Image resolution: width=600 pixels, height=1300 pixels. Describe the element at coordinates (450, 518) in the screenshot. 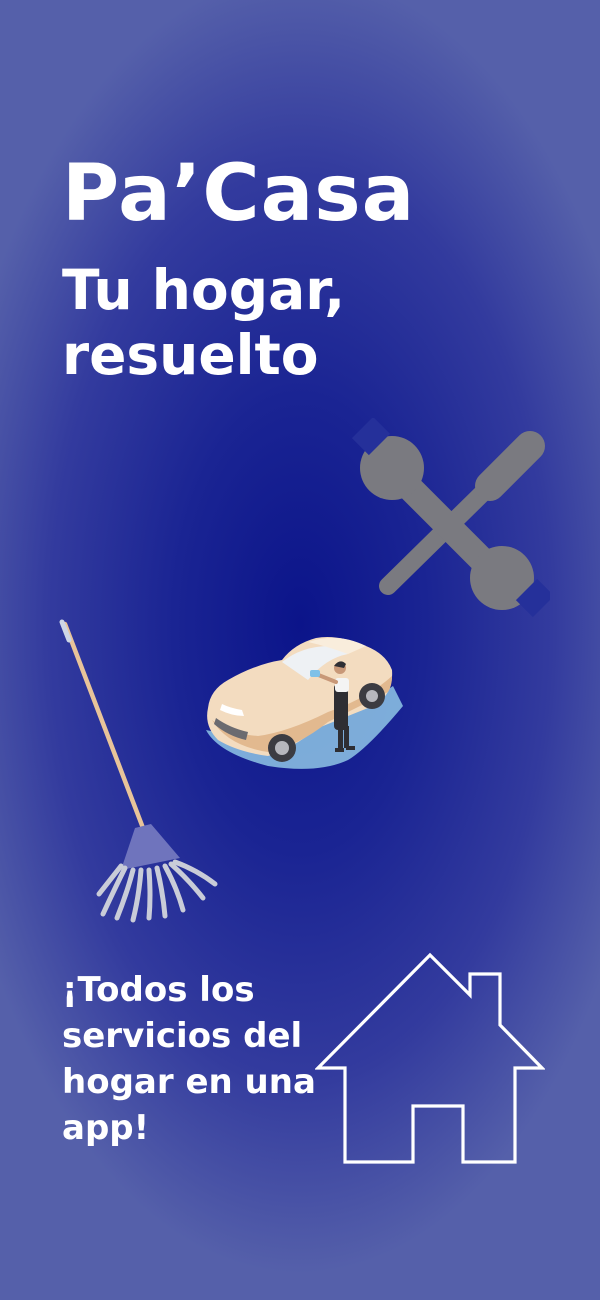

I see `wrench-screwdriver-icon` at that location.